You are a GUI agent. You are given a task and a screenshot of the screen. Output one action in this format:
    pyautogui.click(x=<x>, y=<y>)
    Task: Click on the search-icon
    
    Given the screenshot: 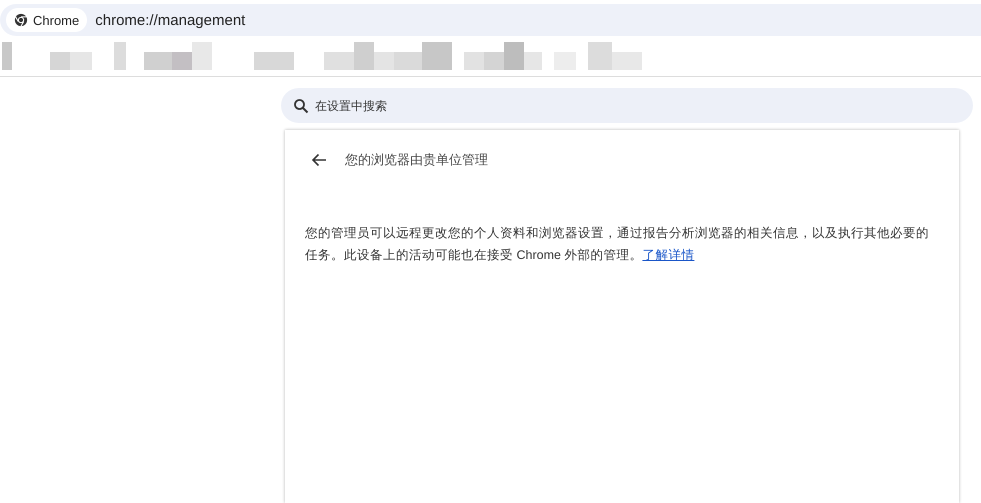 What is the action you would take?
    pyautogui.click(x=301, y=106)
    